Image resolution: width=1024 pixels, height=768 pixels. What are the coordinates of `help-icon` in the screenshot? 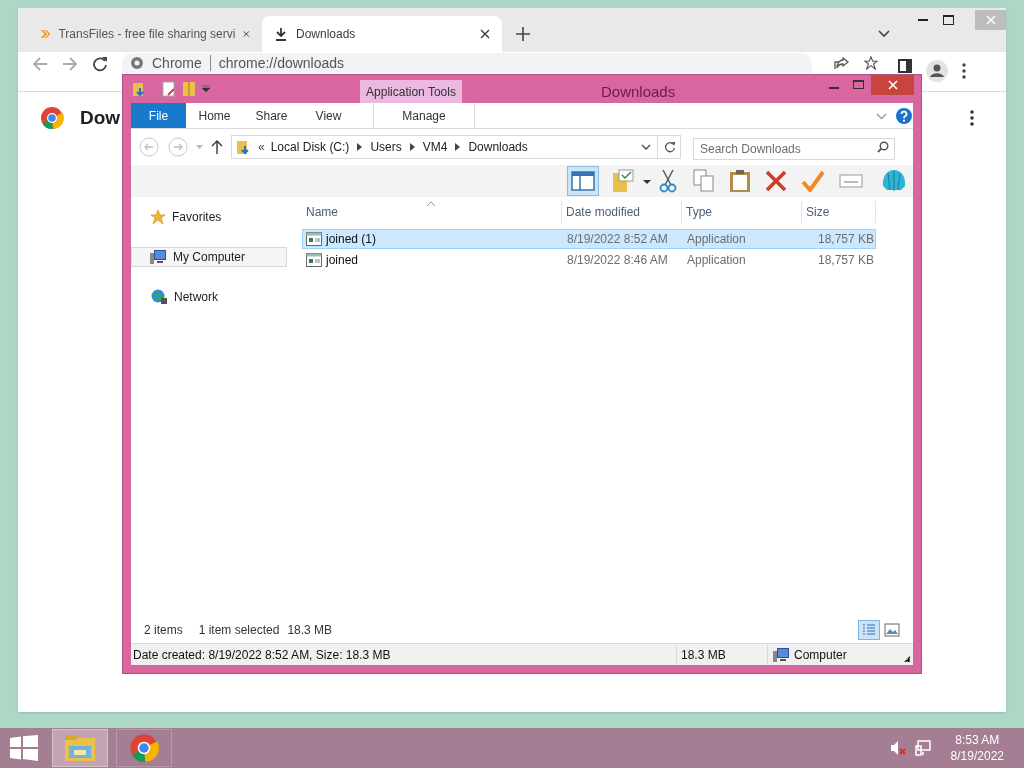 It's located at (904, 116).